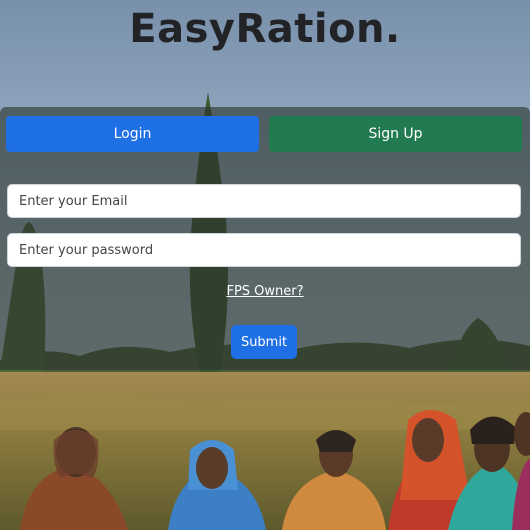 This screenshot has width=530, height=530. I want to click on submit-button: Submit, so click(264, 342).